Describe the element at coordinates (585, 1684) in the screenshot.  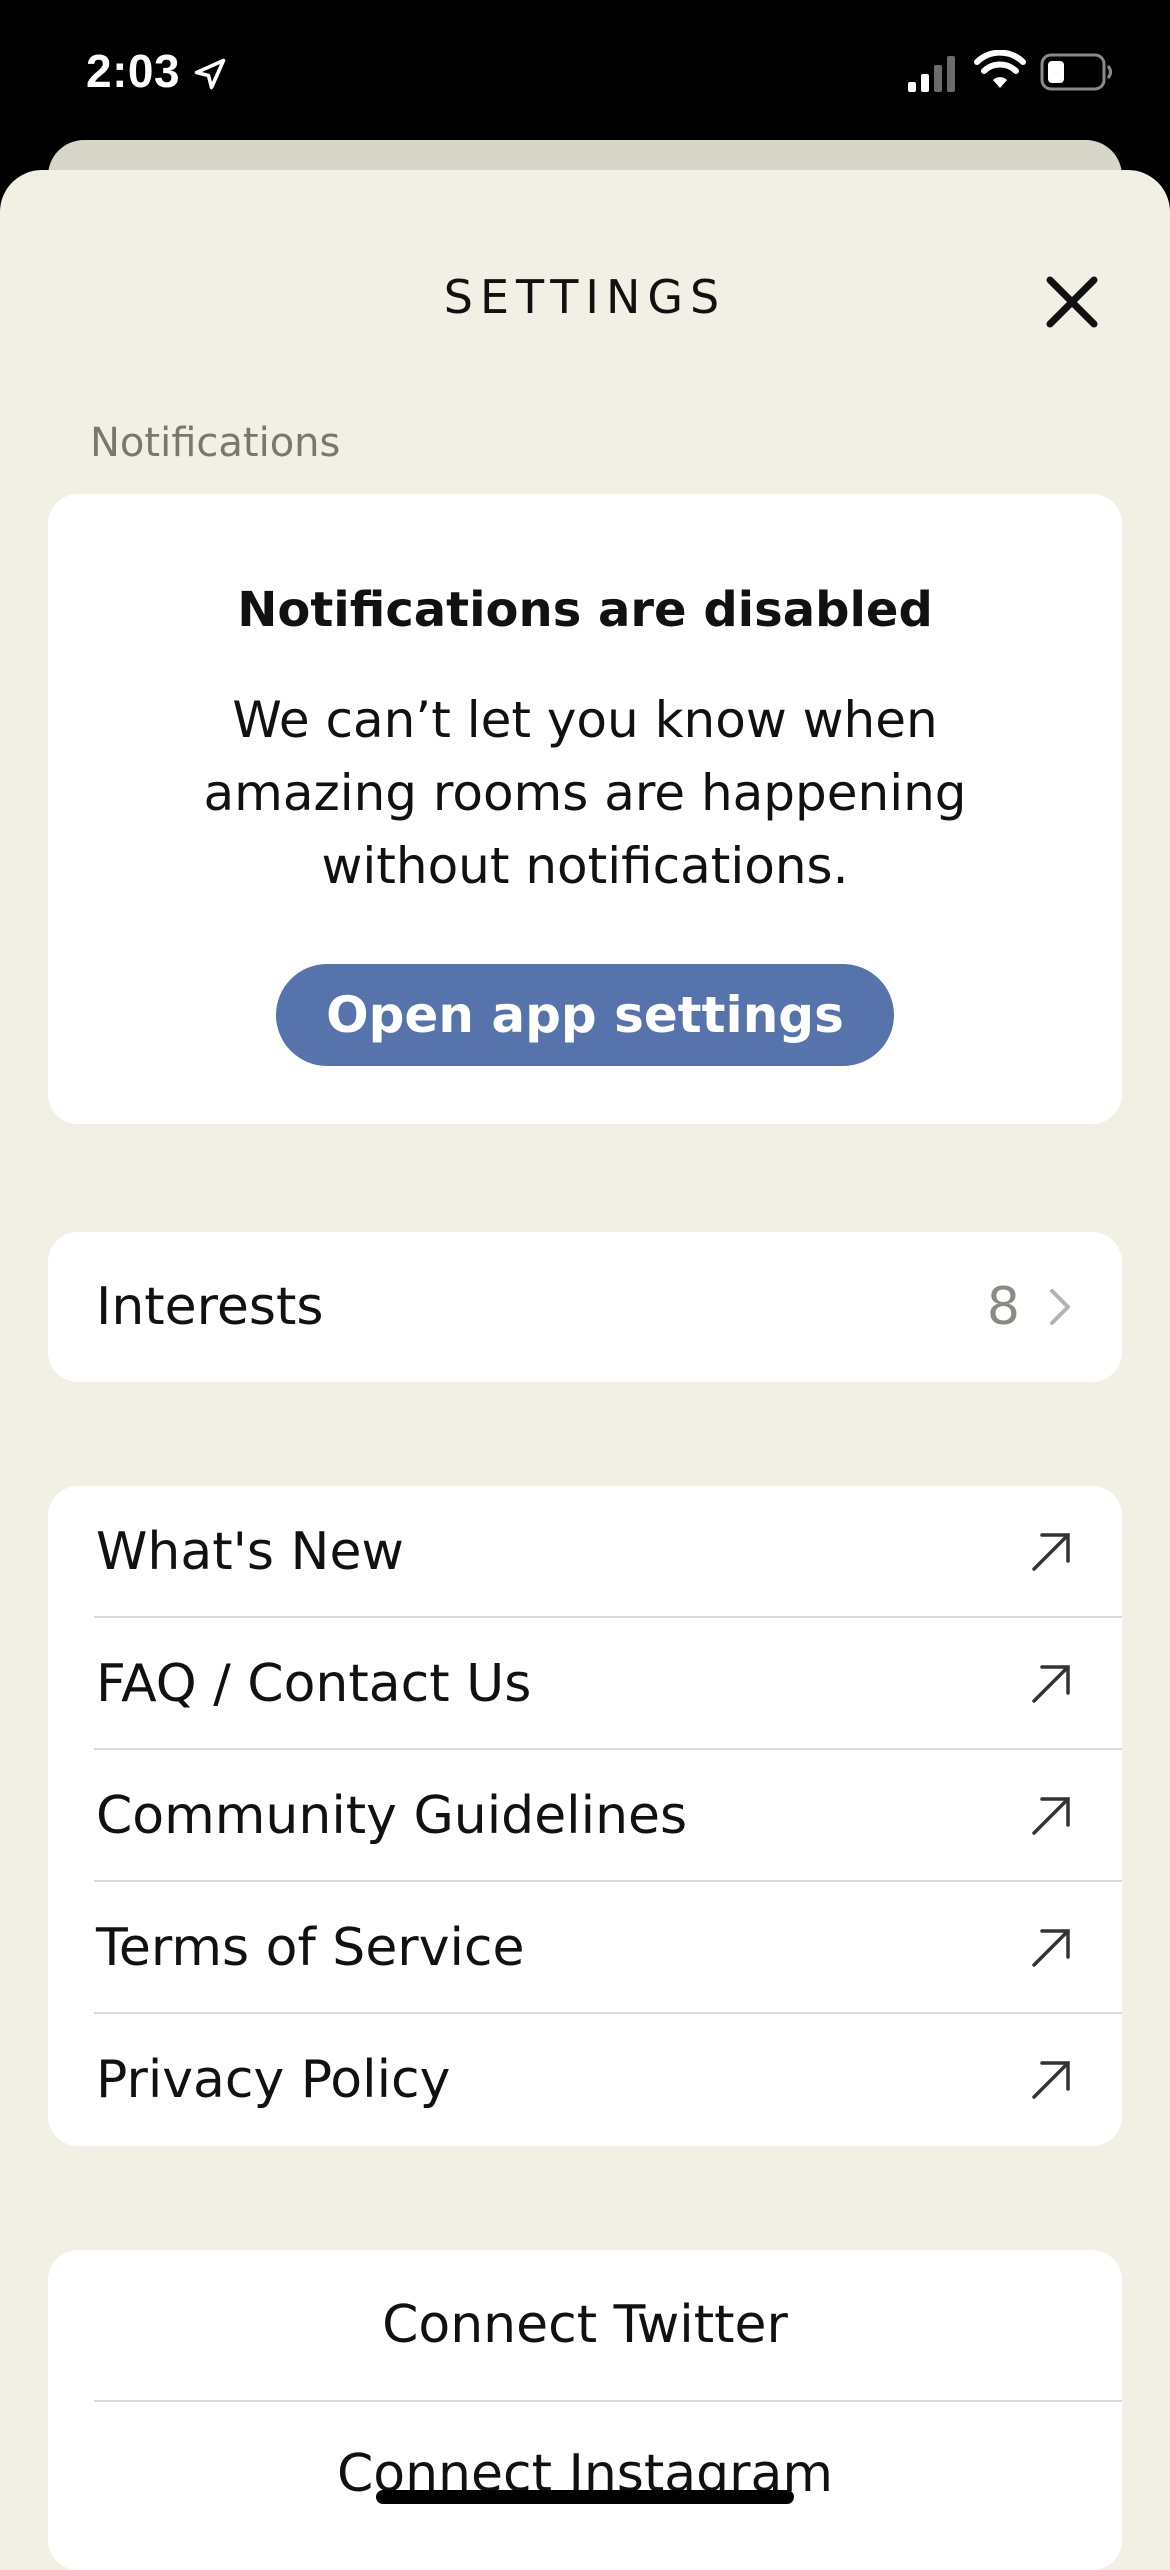
I see `link-row-faq-contact: FAQ / Contact Us` at that location.